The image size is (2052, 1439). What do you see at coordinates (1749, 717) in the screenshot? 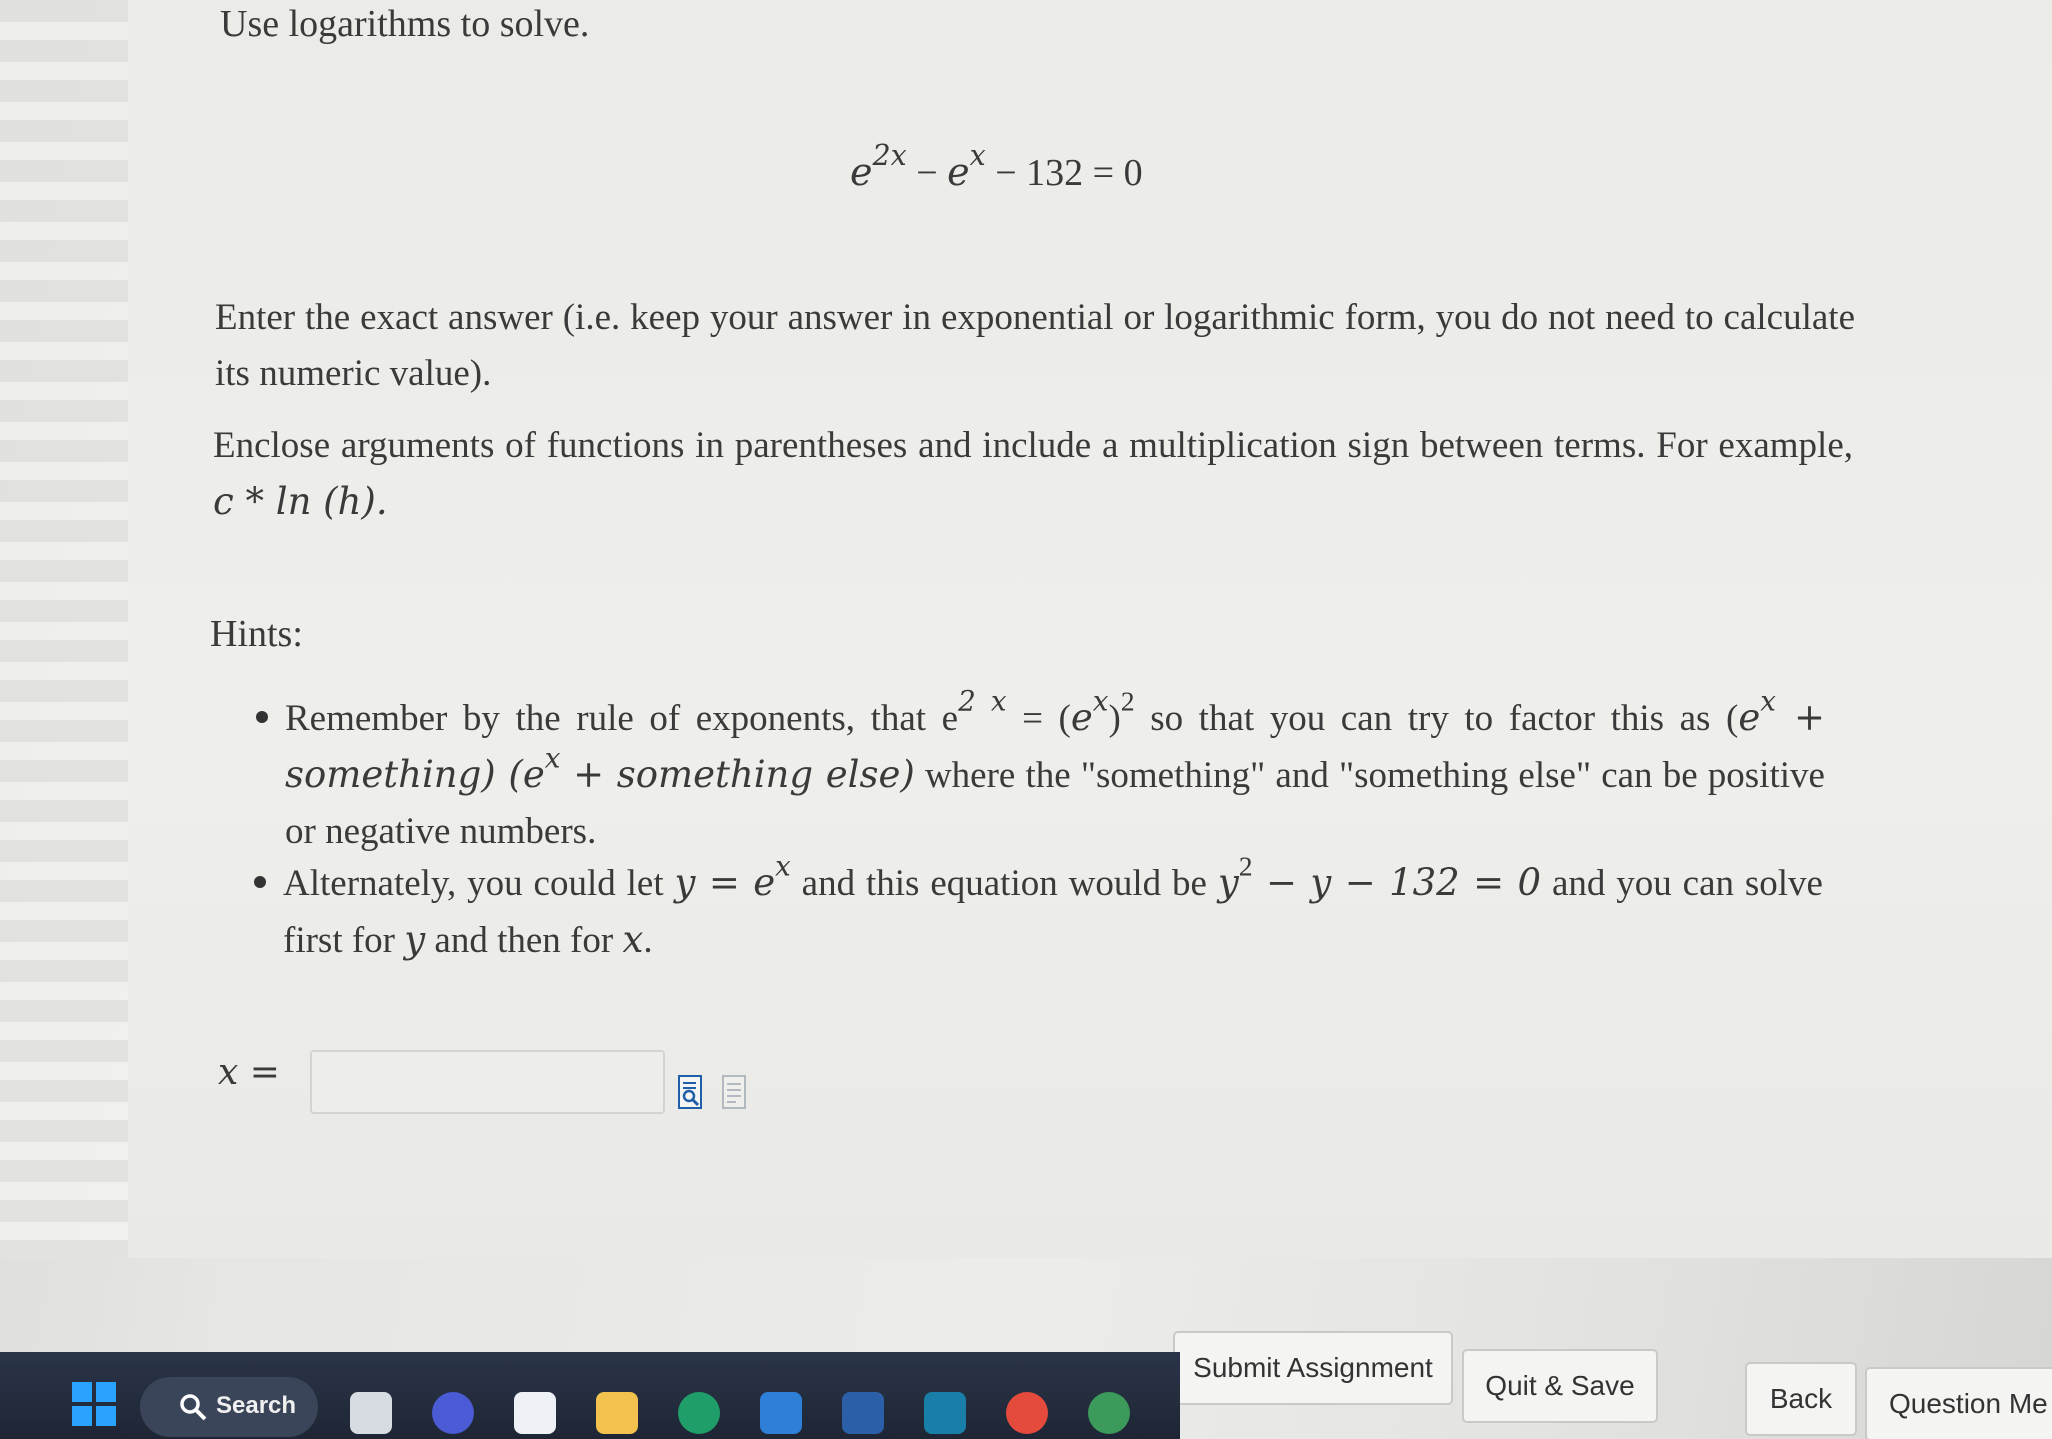
I see `hint1-e3: e` at bounding box center [1749, 717].